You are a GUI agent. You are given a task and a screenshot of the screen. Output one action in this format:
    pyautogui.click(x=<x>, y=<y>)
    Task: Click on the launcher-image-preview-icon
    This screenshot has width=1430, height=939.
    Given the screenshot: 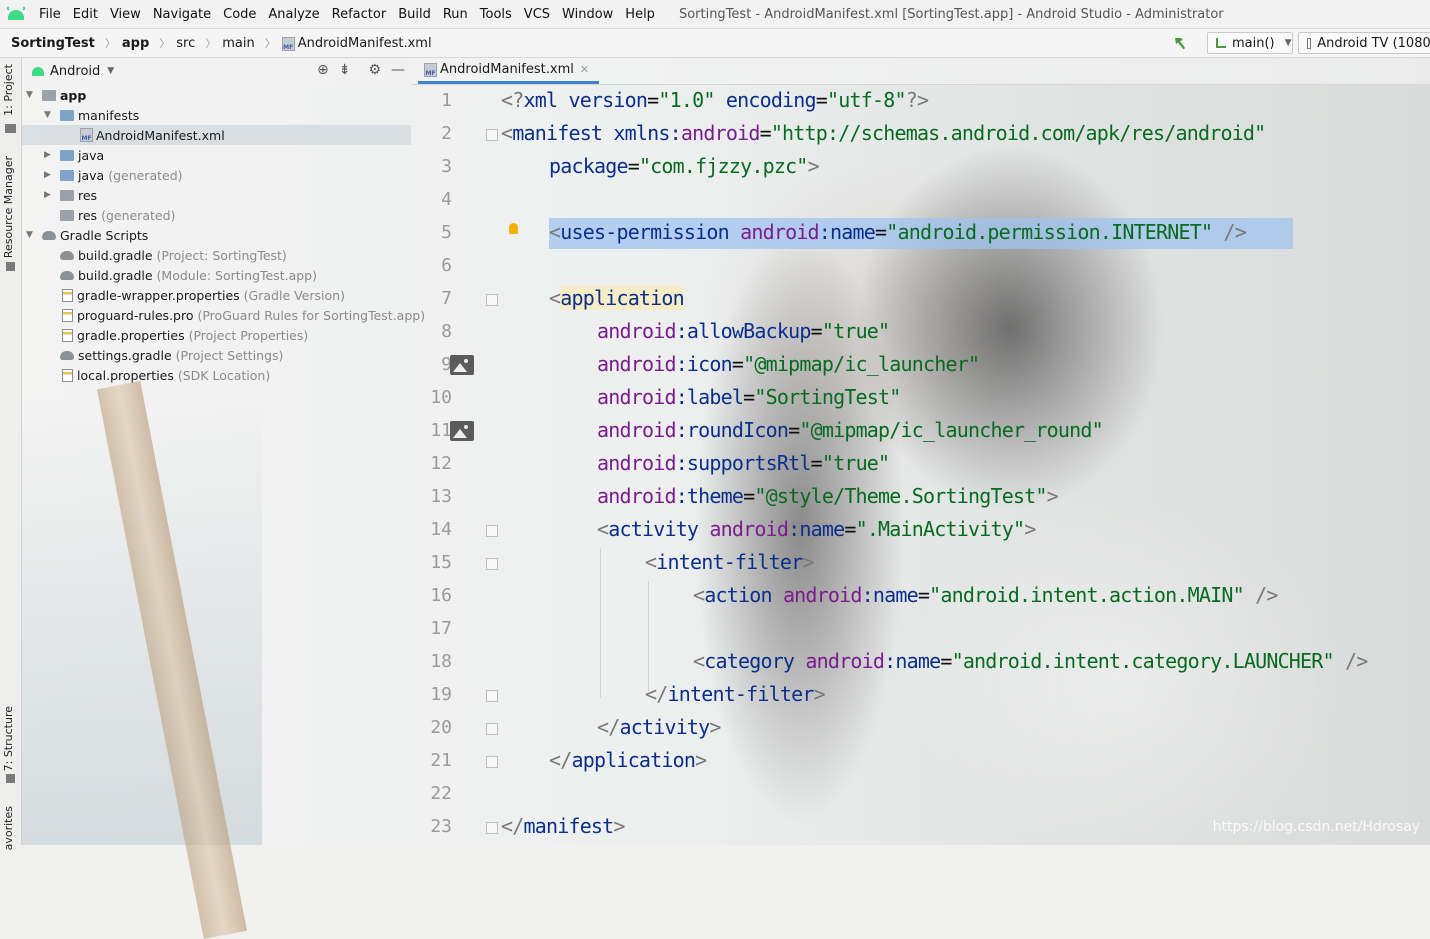 What is the action you would take?
    pyautogui.click(x=462, y=365)
    